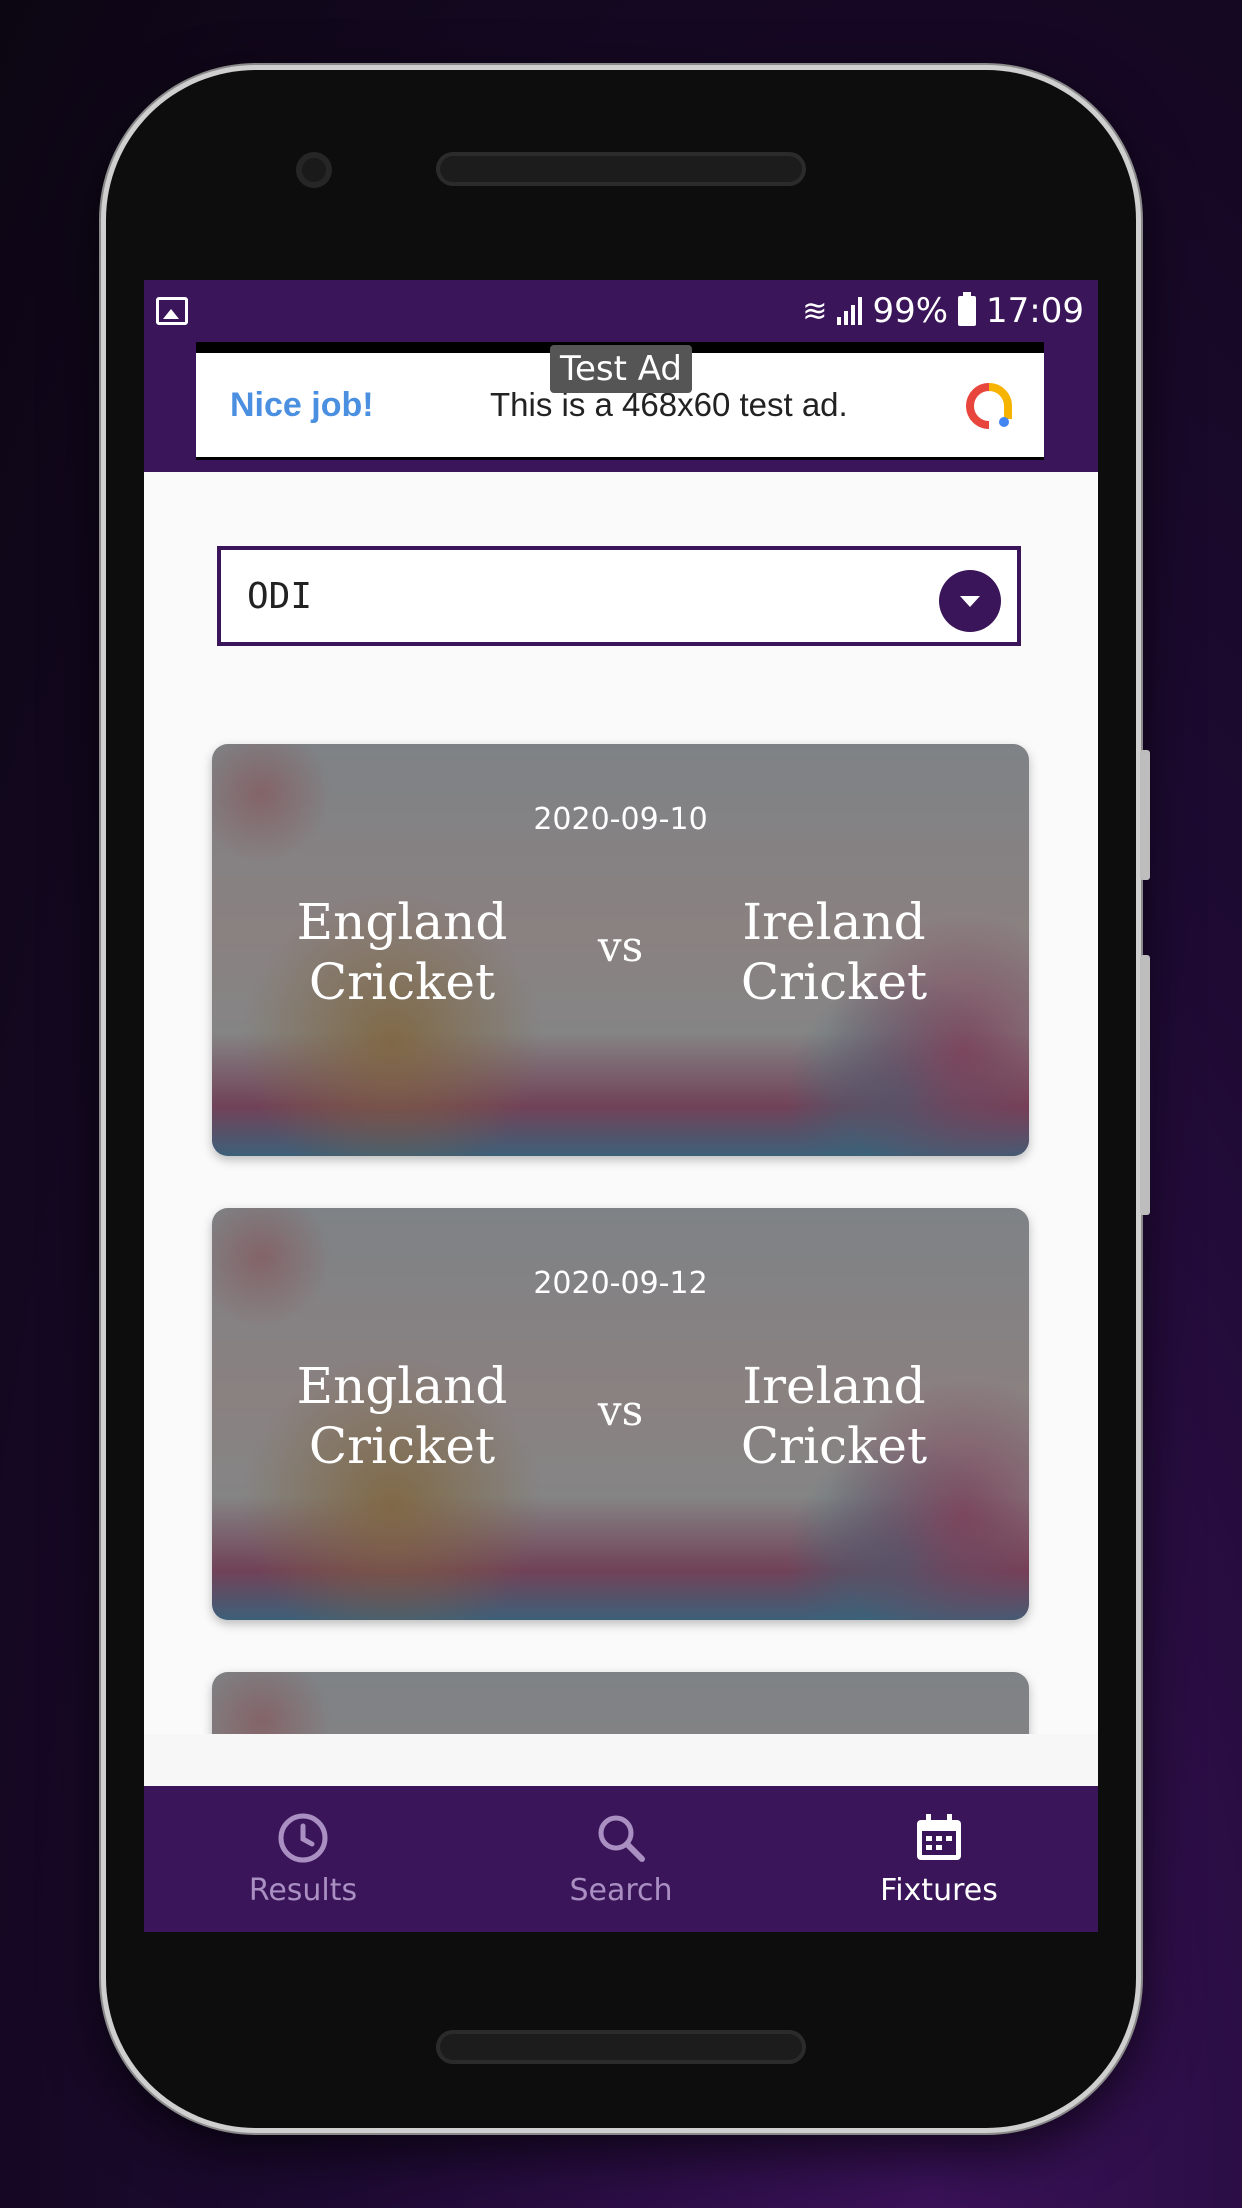 The height and width of the screenshot is (2208, 1242). I want to click on bottom-navigation: Results Search Fixtures, so click(621, 1859).